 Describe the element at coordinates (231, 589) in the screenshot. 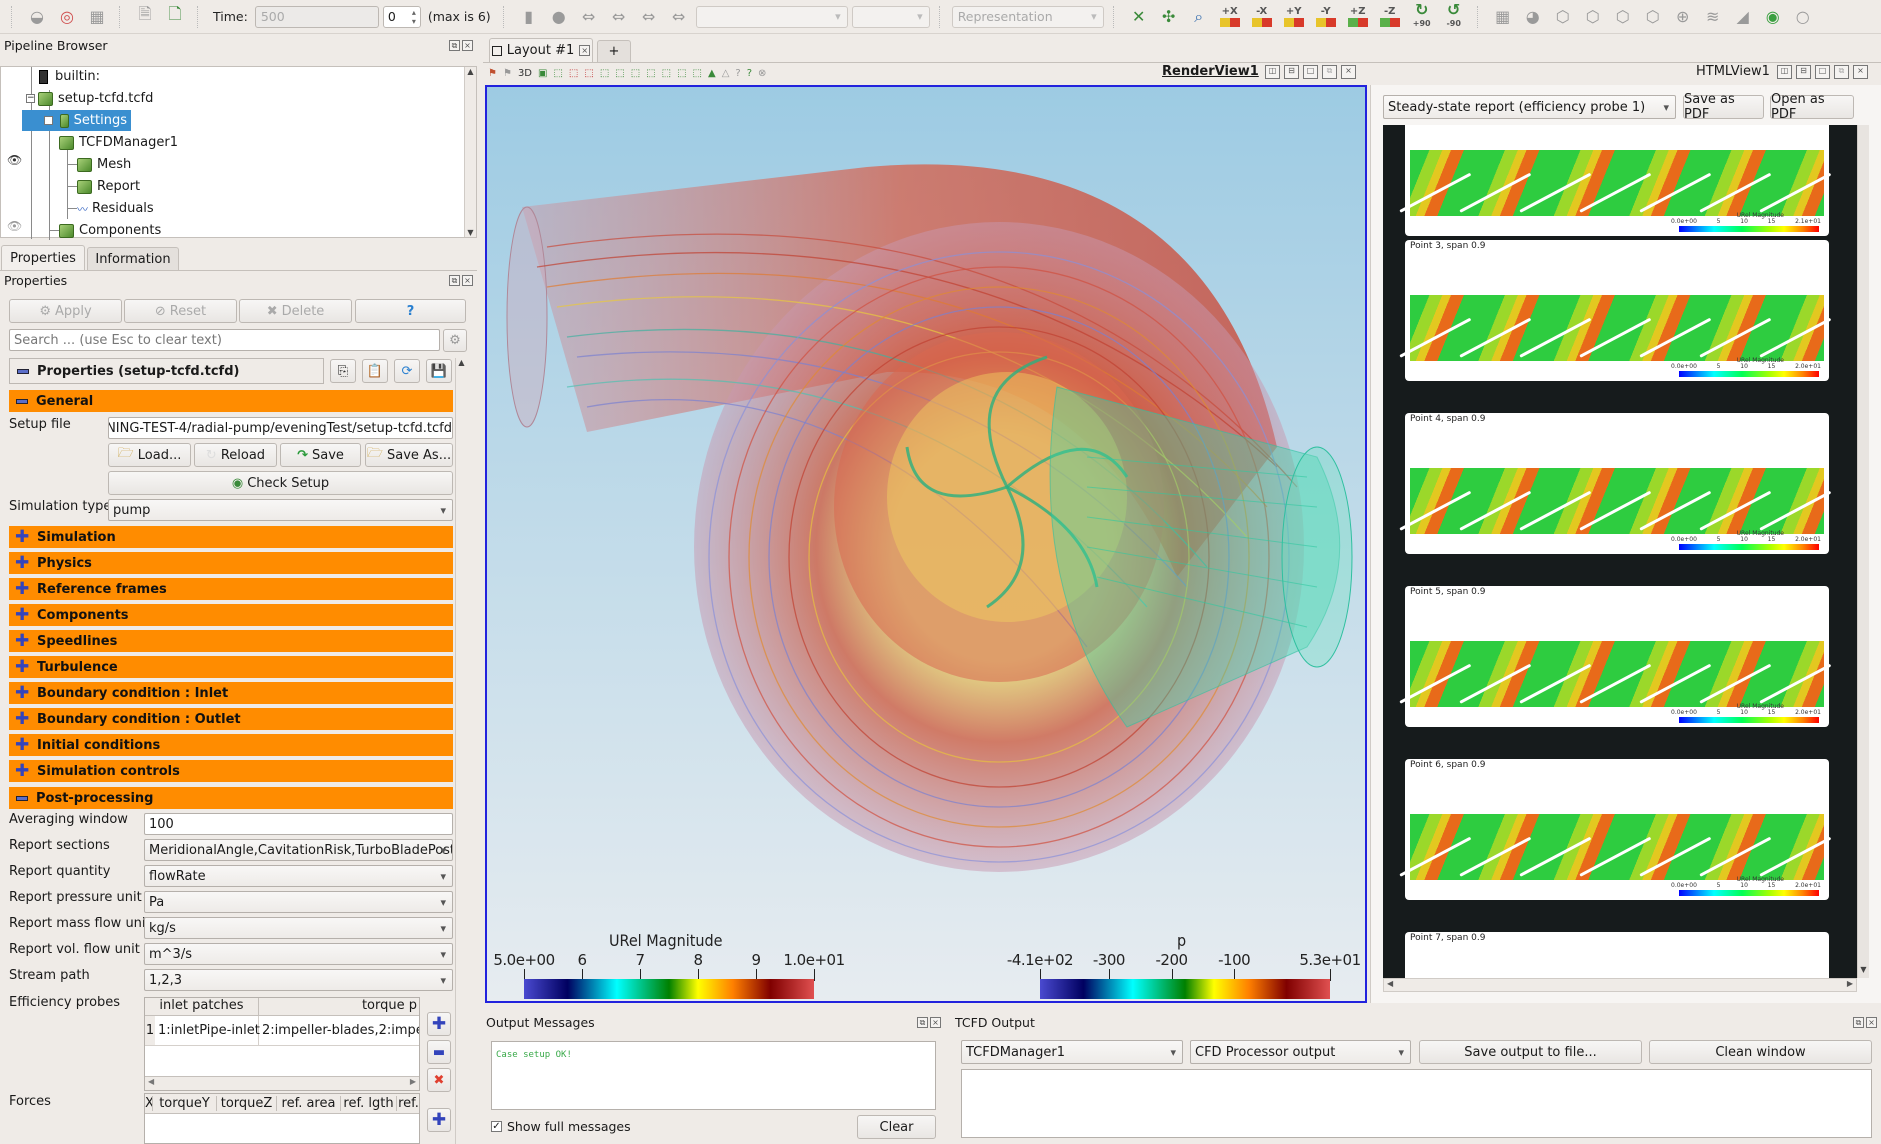

I see `group-reference-frames: ✚ Reference frames` at that location.